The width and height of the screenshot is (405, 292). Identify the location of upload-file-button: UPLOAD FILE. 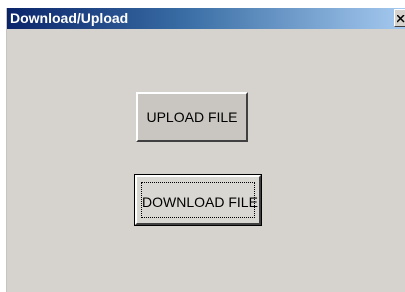
(192, 117).